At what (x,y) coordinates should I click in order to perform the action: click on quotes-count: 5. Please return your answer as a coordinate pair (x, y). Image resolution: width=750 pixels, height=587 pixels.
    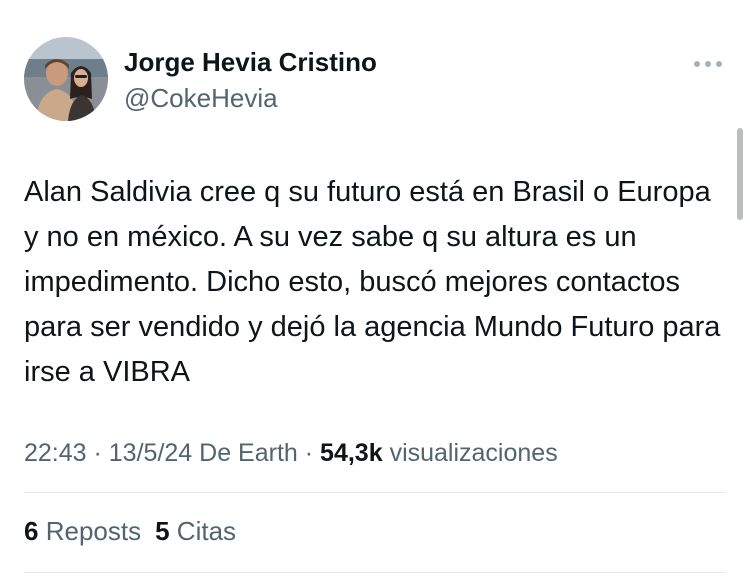
    Looking at the image, I should click on (162, 531).